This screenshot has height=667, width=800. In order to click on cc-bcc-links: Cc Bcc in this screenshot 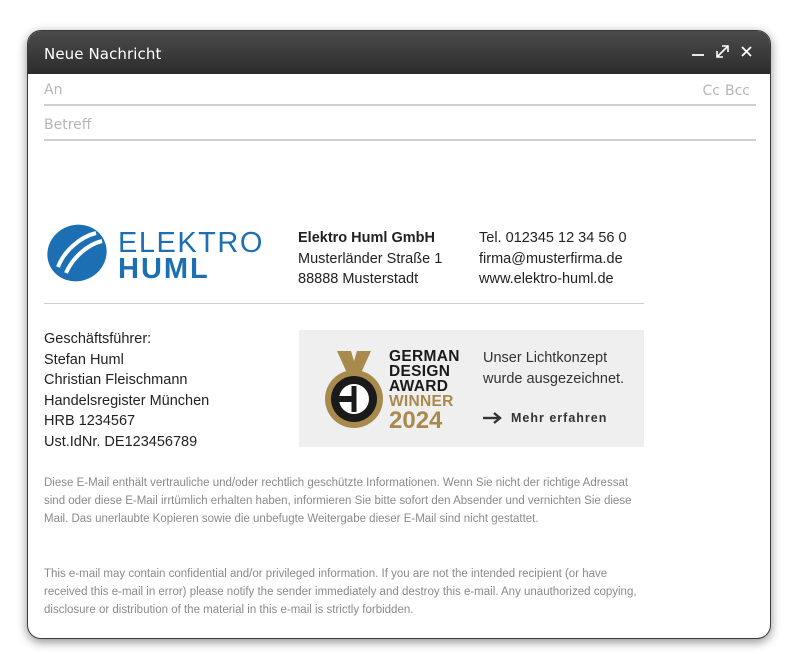, I will do `click(726, 91)`.